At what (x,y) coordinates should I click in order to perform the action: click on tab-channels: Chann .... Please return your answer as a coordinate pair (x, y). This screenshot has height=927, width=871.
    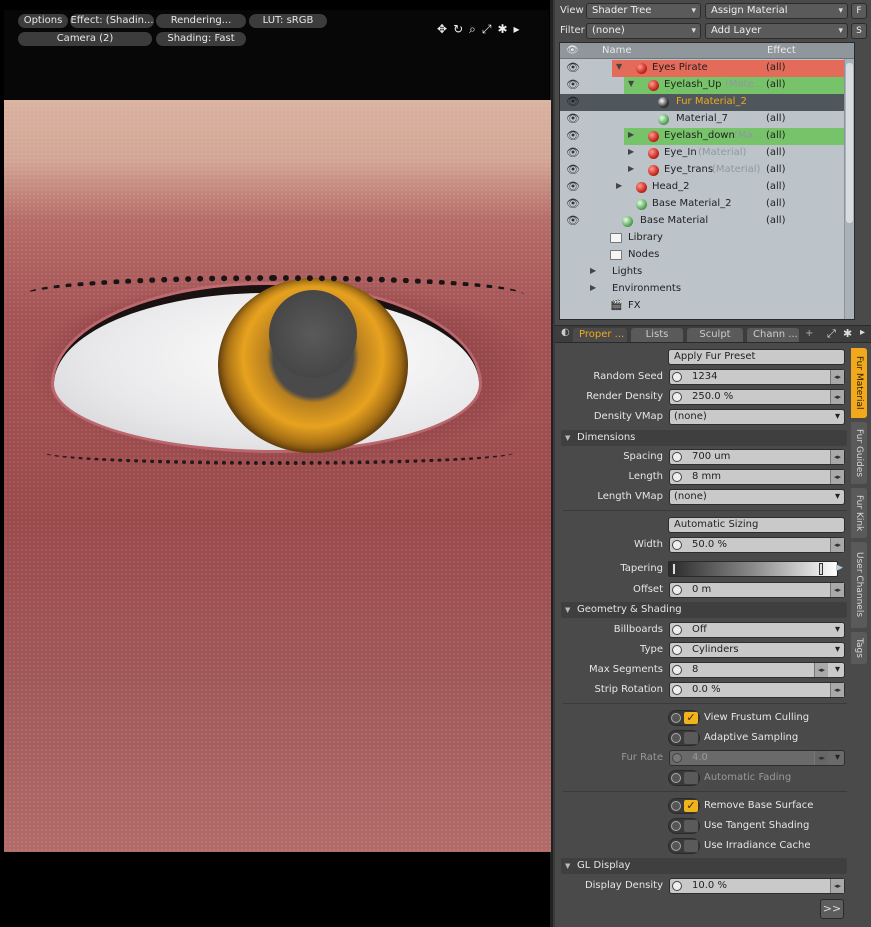
    Looking at the image, I should click on (773, 335).